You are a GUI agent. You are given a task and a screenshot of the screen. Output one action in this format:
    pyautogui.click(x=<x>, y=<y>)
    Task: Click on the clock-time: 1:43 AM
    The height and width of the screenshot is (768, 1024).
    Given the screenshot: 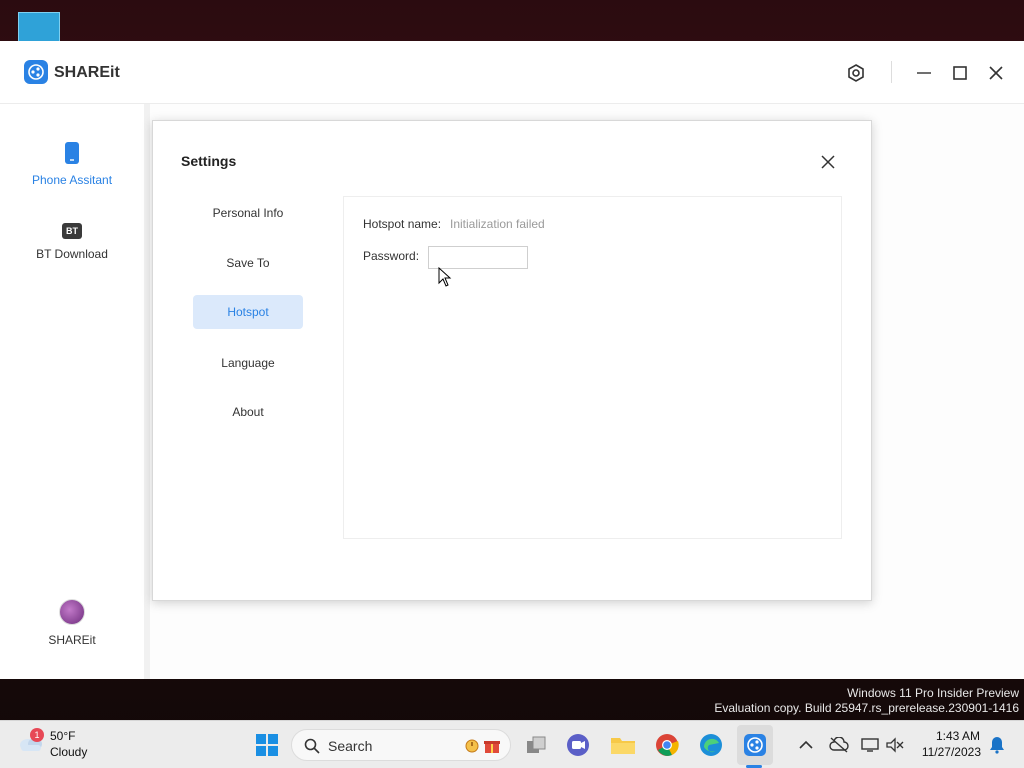 What is the action you would take?
    pyautogui.click(x=950, y=736)
    